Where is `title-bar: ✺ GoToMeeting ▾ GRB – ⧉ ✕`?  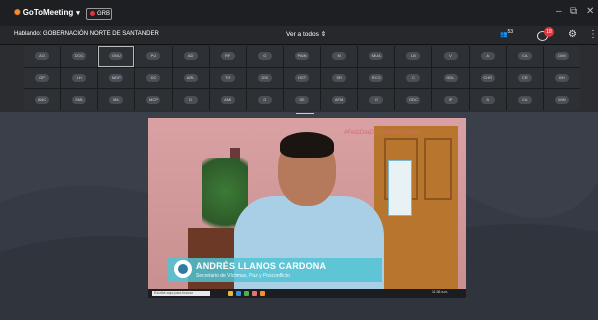
title-bar: ✺ GoToMeeting ▾ GRB – ⧉ ✕ is located at coordinates (299, 13).